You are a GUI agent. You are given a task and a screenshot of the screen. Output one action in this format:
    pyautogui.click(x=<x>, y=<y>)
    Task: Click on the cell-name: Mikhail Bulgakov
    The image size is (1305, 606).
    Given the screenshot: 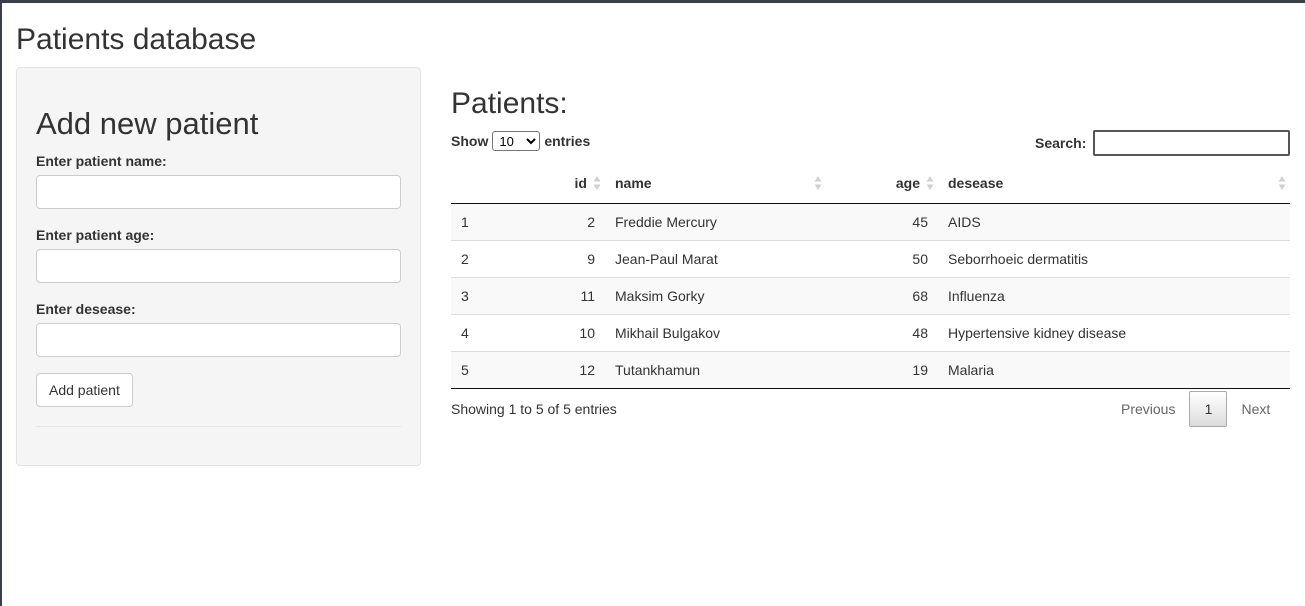 What is the action you would take?
    pyautogui.click(x=715, y=332)
    